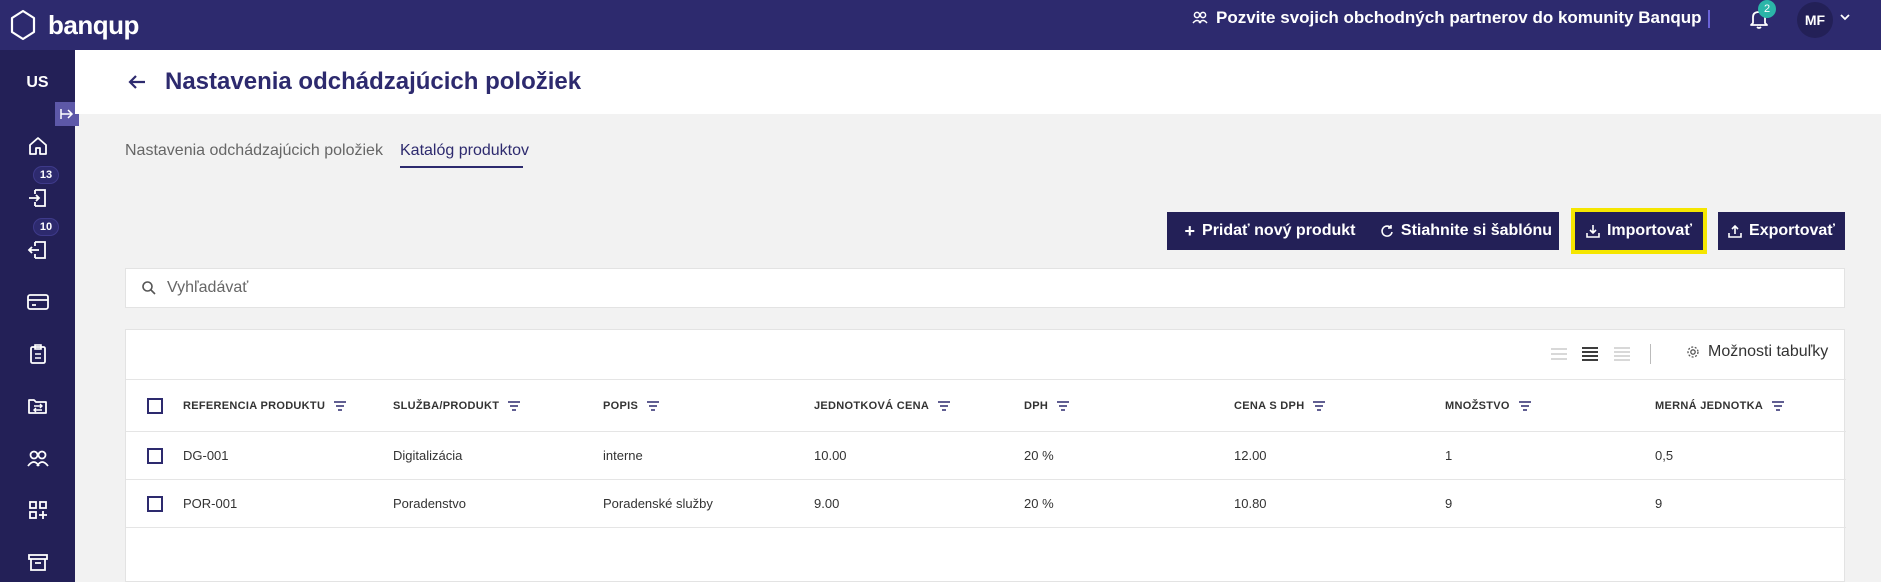  I want to click on transfer-icon, so click(37, 406).